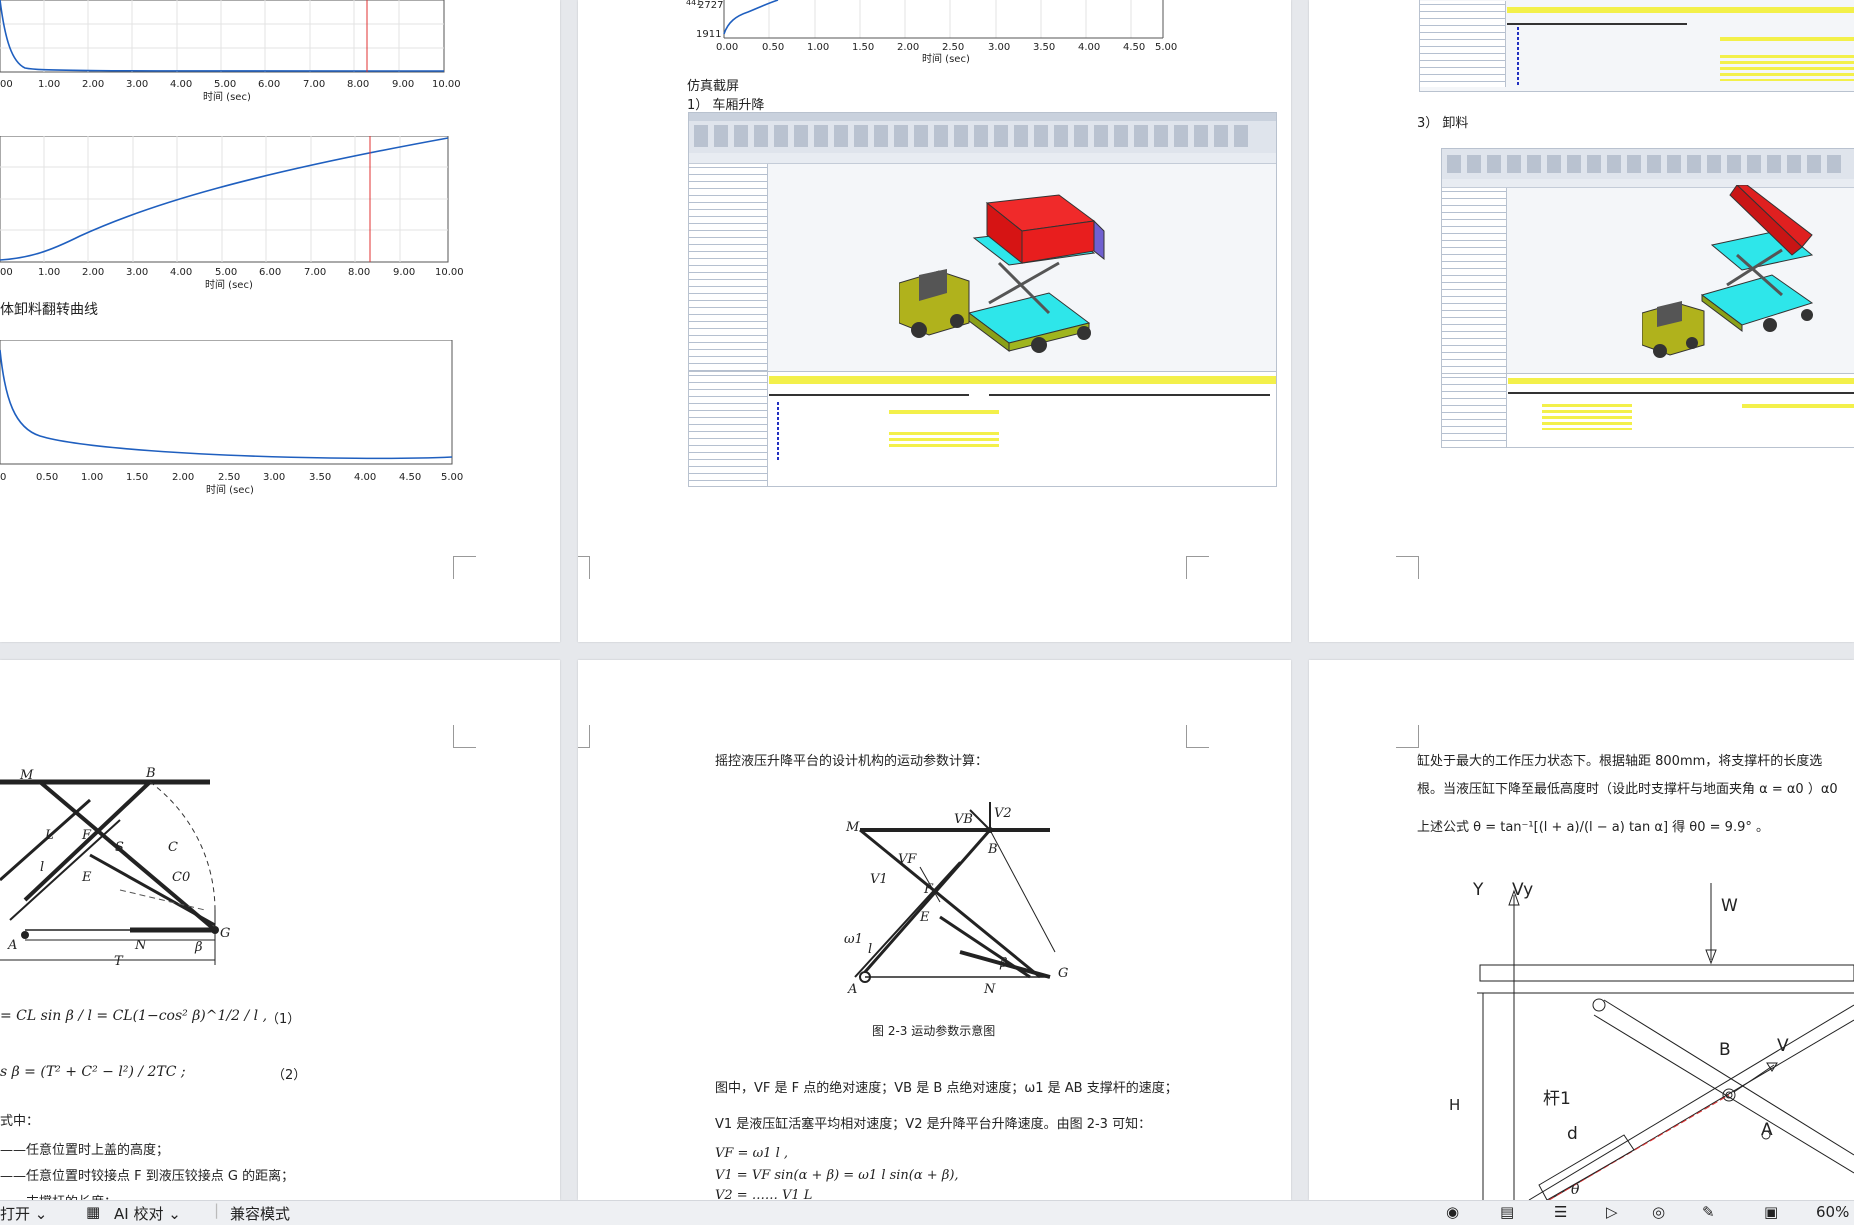 The width and height of the screenshot is (1854, 1225). Describe the element at coordinates (119, 847) in the screenshot. I see `label-S: S` at that location.